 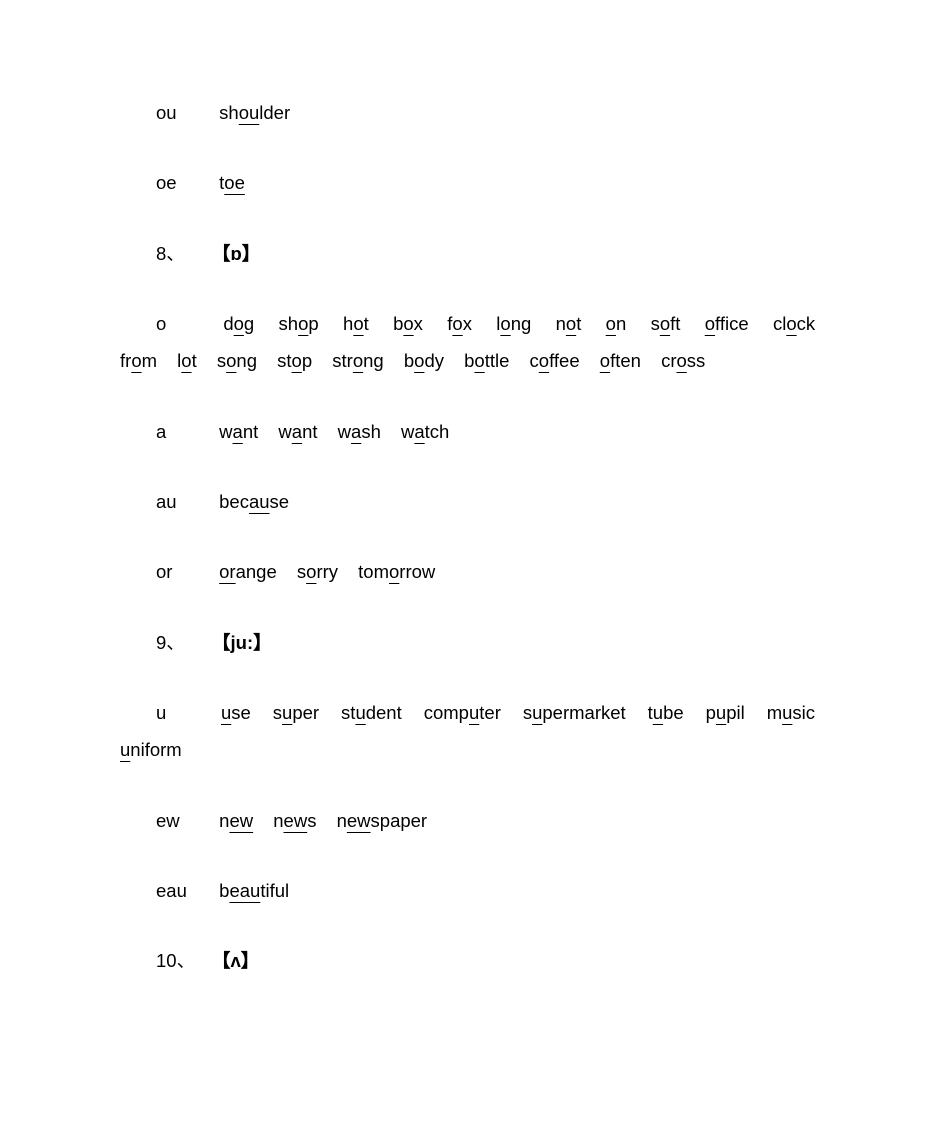 I want to click on example-word: beautiful, so click(x=254, y=890).